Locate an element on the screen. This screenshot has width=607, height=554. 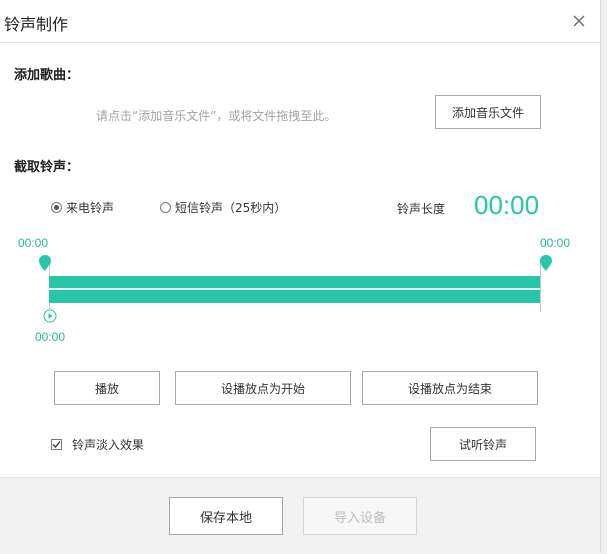
dialog-footer is located at coordinates (300, 515).